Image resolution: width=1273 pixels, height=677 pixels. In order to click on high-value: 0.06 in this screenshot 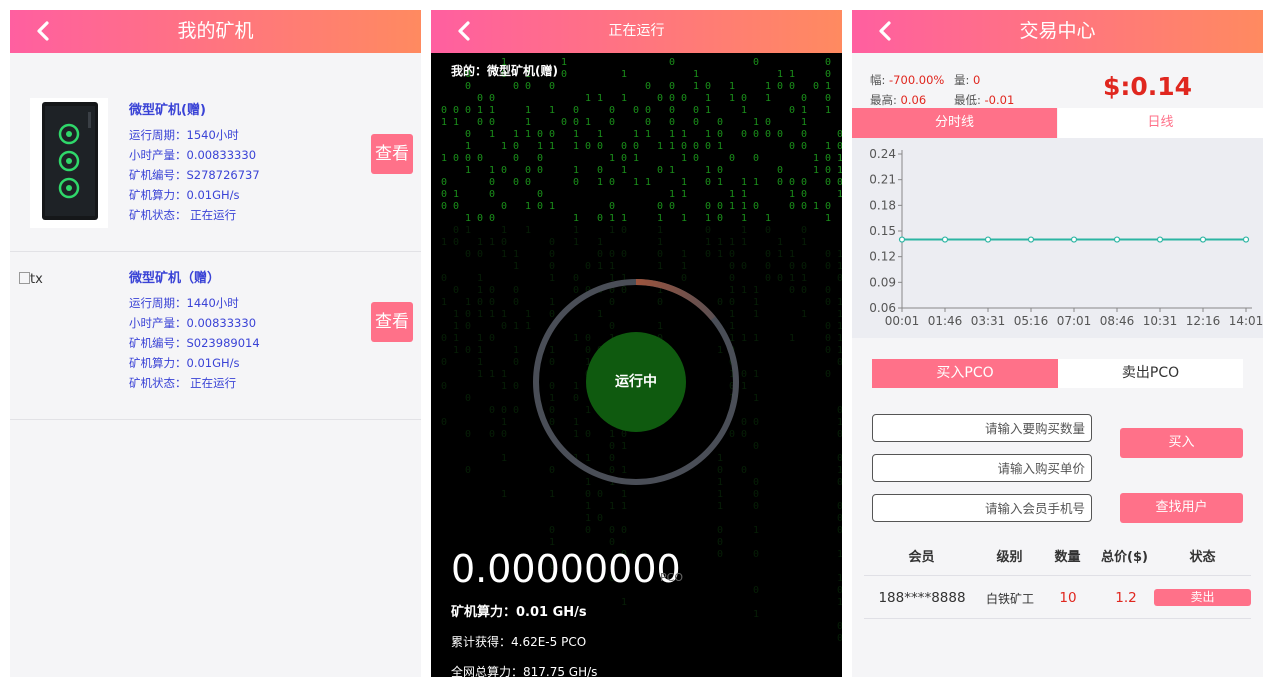, I will do `click(913, 100)`.